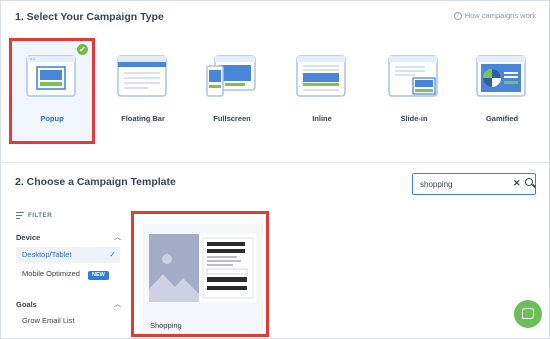 The image size is (550, 339). Describe the element at coordinates (321, 76) in the screenshot. I see `inline-illustration` at that location.